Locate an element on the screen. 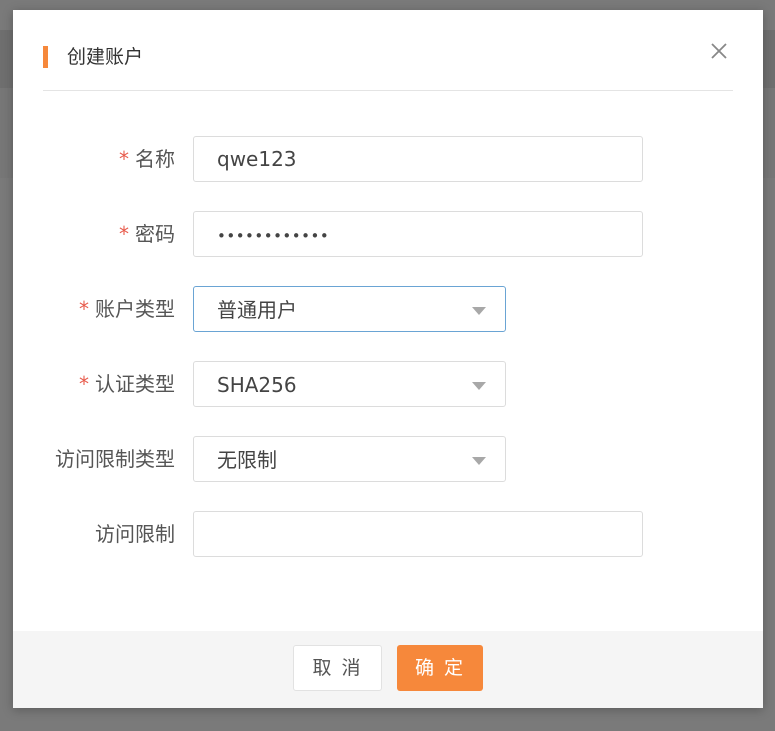 This screenshot has height=731, width=775. access-limit-label: 访问限制 is located at coordinates (135, 534).